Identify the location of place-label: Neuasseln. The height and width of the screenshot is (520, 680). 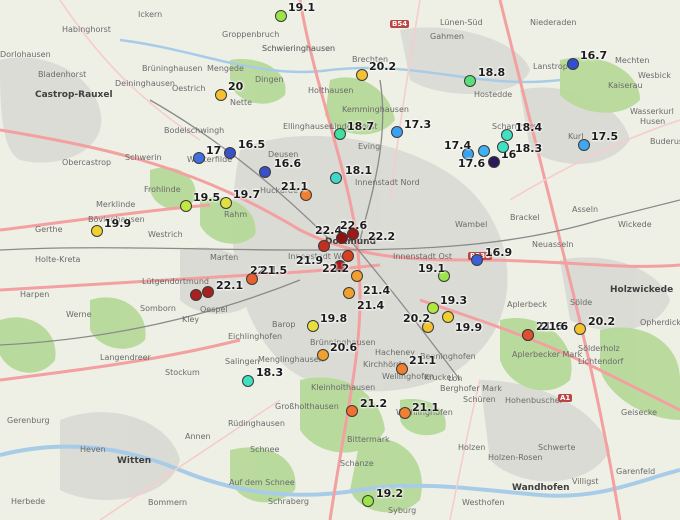
(553, 244).